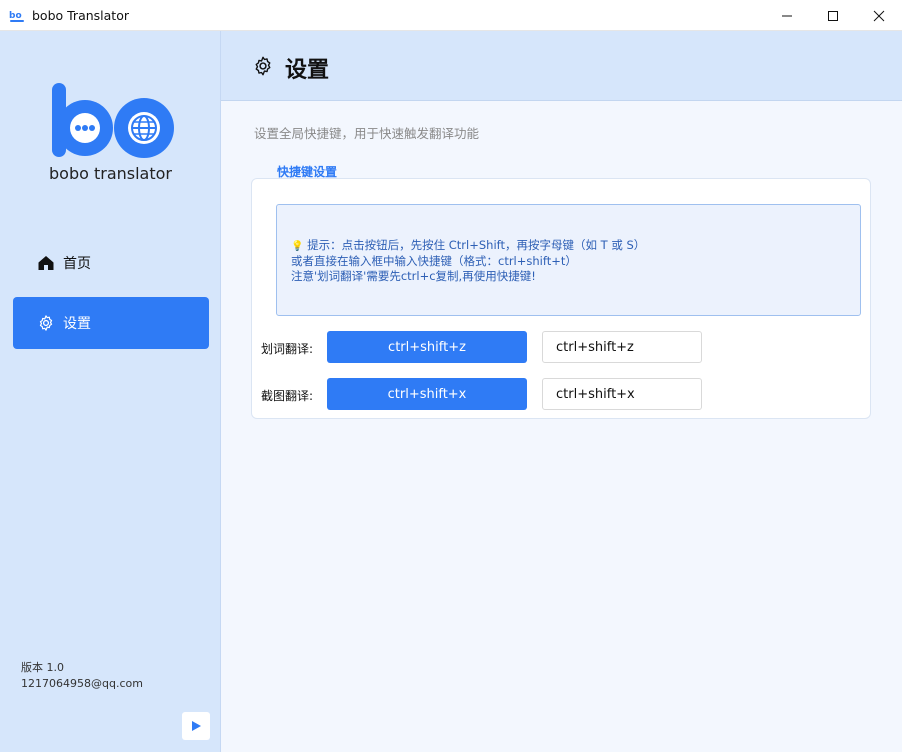  What do you see at coordinates (434, 261) in the screenshot?
I see `tip-line-2: 或者直接在输入框中输入快捷键（格式：ctrl+shift+t）` at bounding box center [434, 261].